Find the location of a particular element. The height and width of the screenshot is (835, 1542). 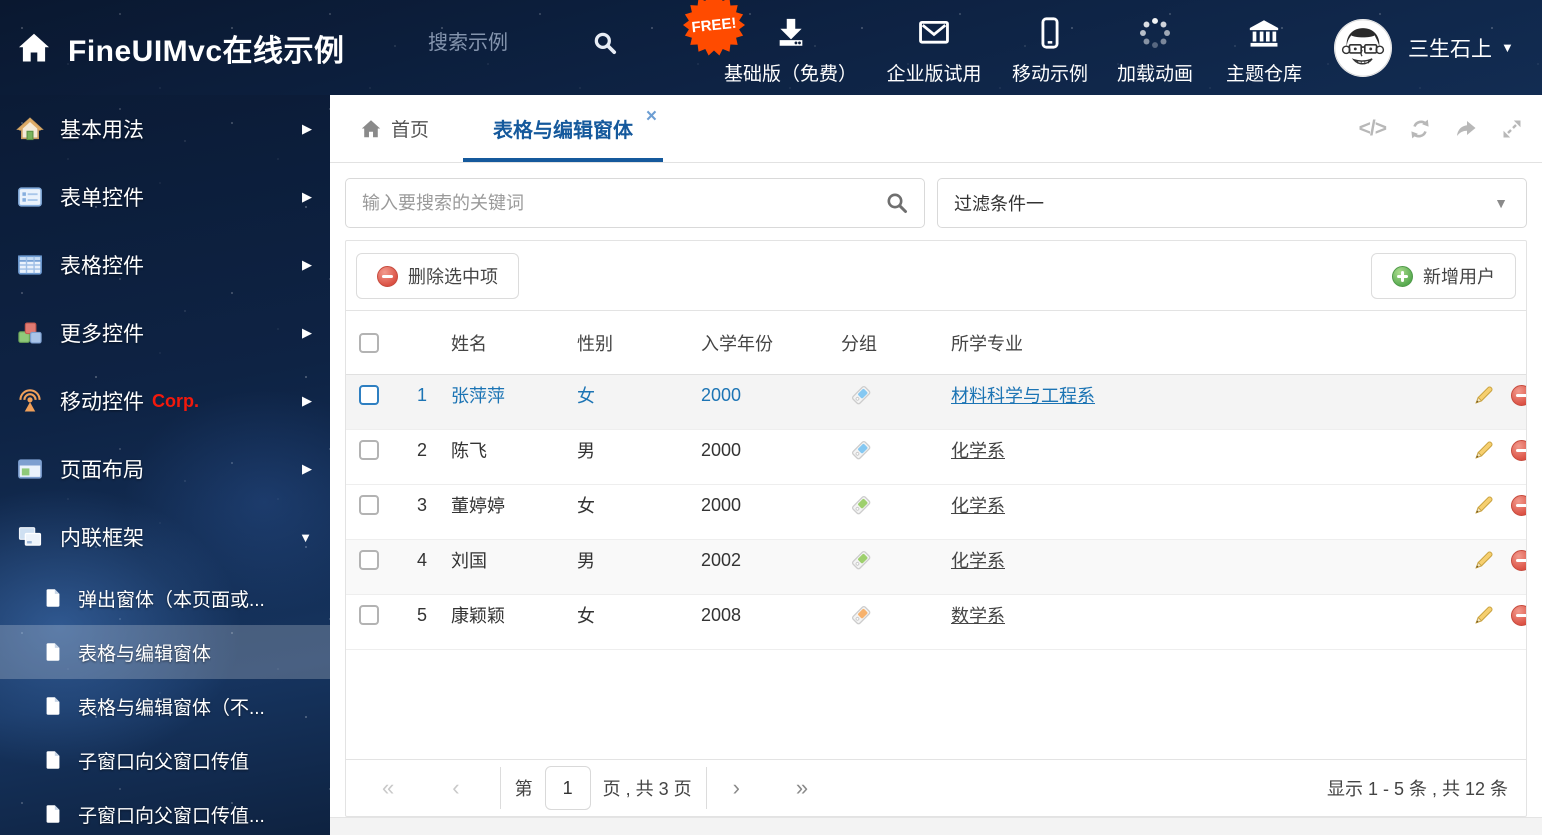

close-icon: × is located at coordinates (651, 116).